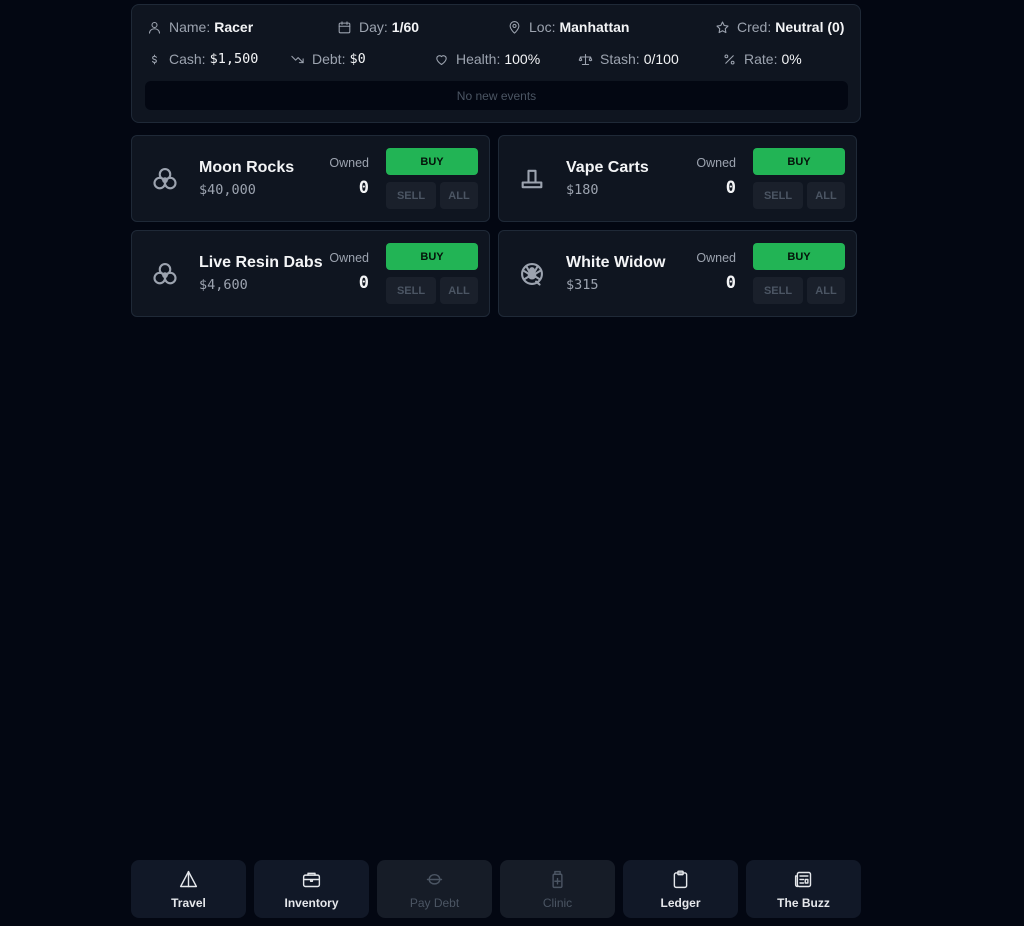 The height and width of the screenshot is (926, 1024). I want to click on stat-cash-value: $1,500, so click(234, 59).